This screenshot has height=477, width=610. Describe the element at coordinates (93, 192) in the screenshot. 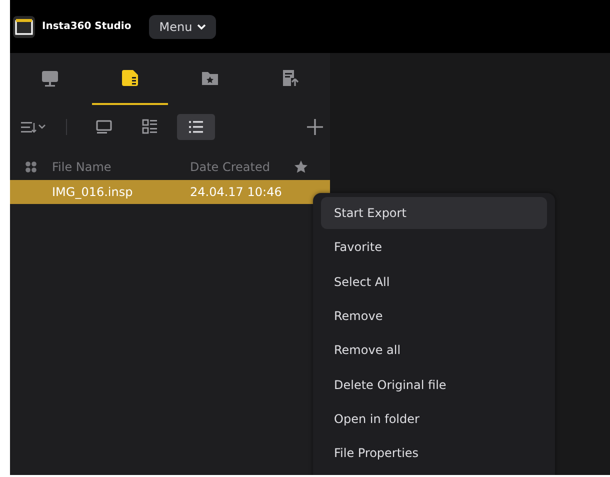

I see `file-name: IMG_016.insp` at that location.